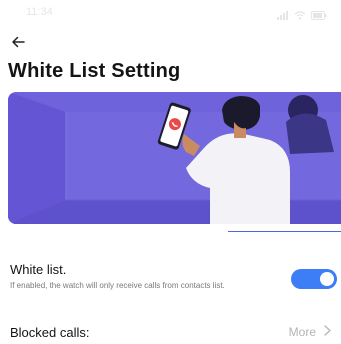 This screenshot has width=341, height=344. What do you see at coordinates (170, 13) in the screenshot?
I see `status-bar: 11:34` at bounding box center [170, 13].